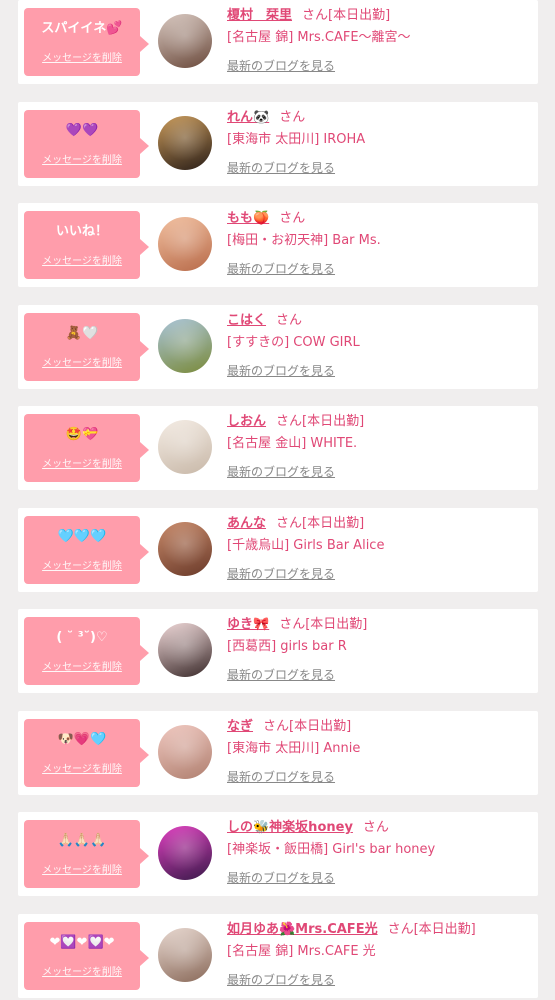  I want to click on name-line: しの🐝神楽坂honey さん, so click(379, 828).